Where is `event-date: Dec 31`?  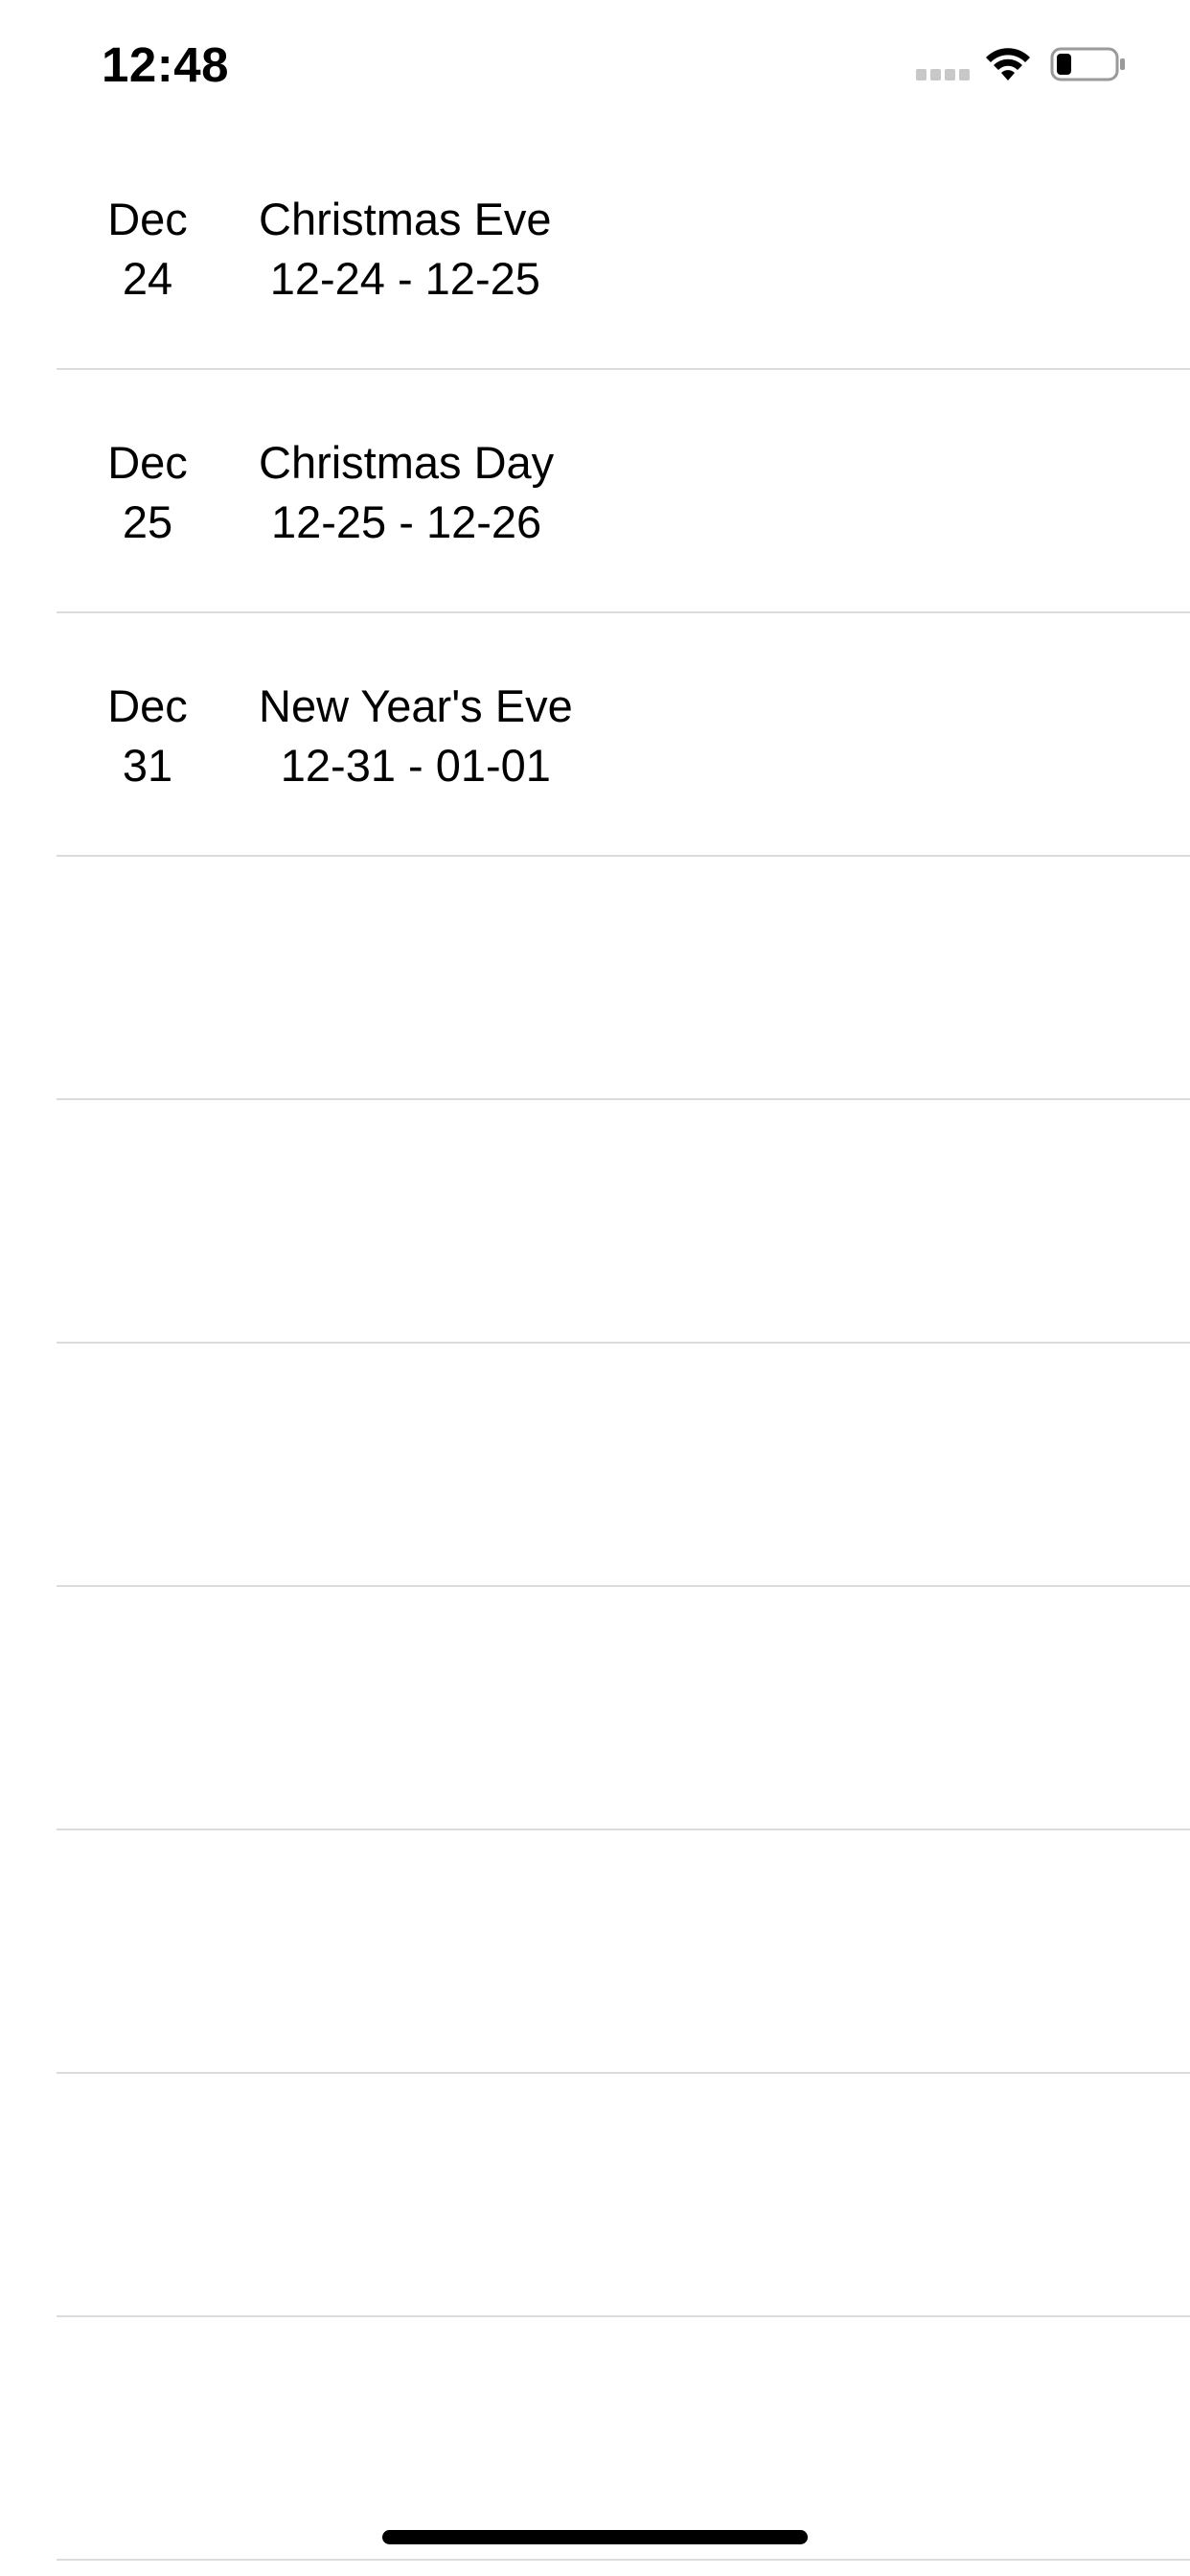 event-date: Dec 31 is located at coordinates (148, 736).